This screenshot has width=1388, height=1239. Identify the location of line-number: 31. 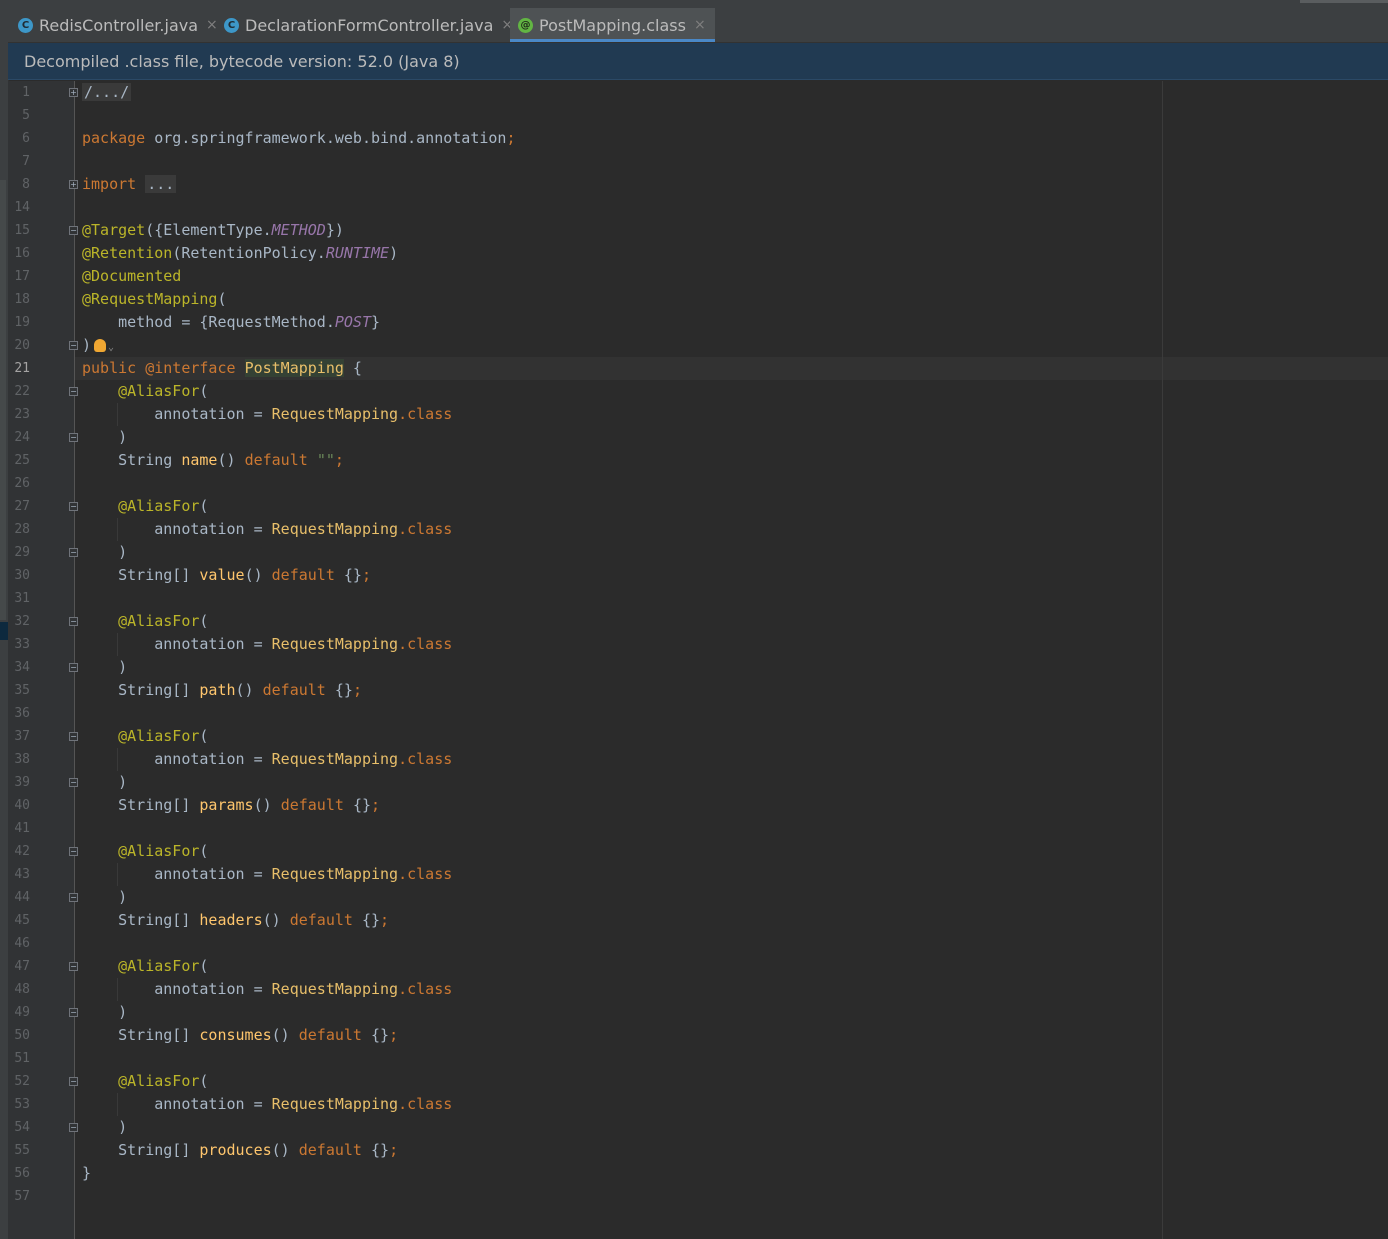
(22, 598).